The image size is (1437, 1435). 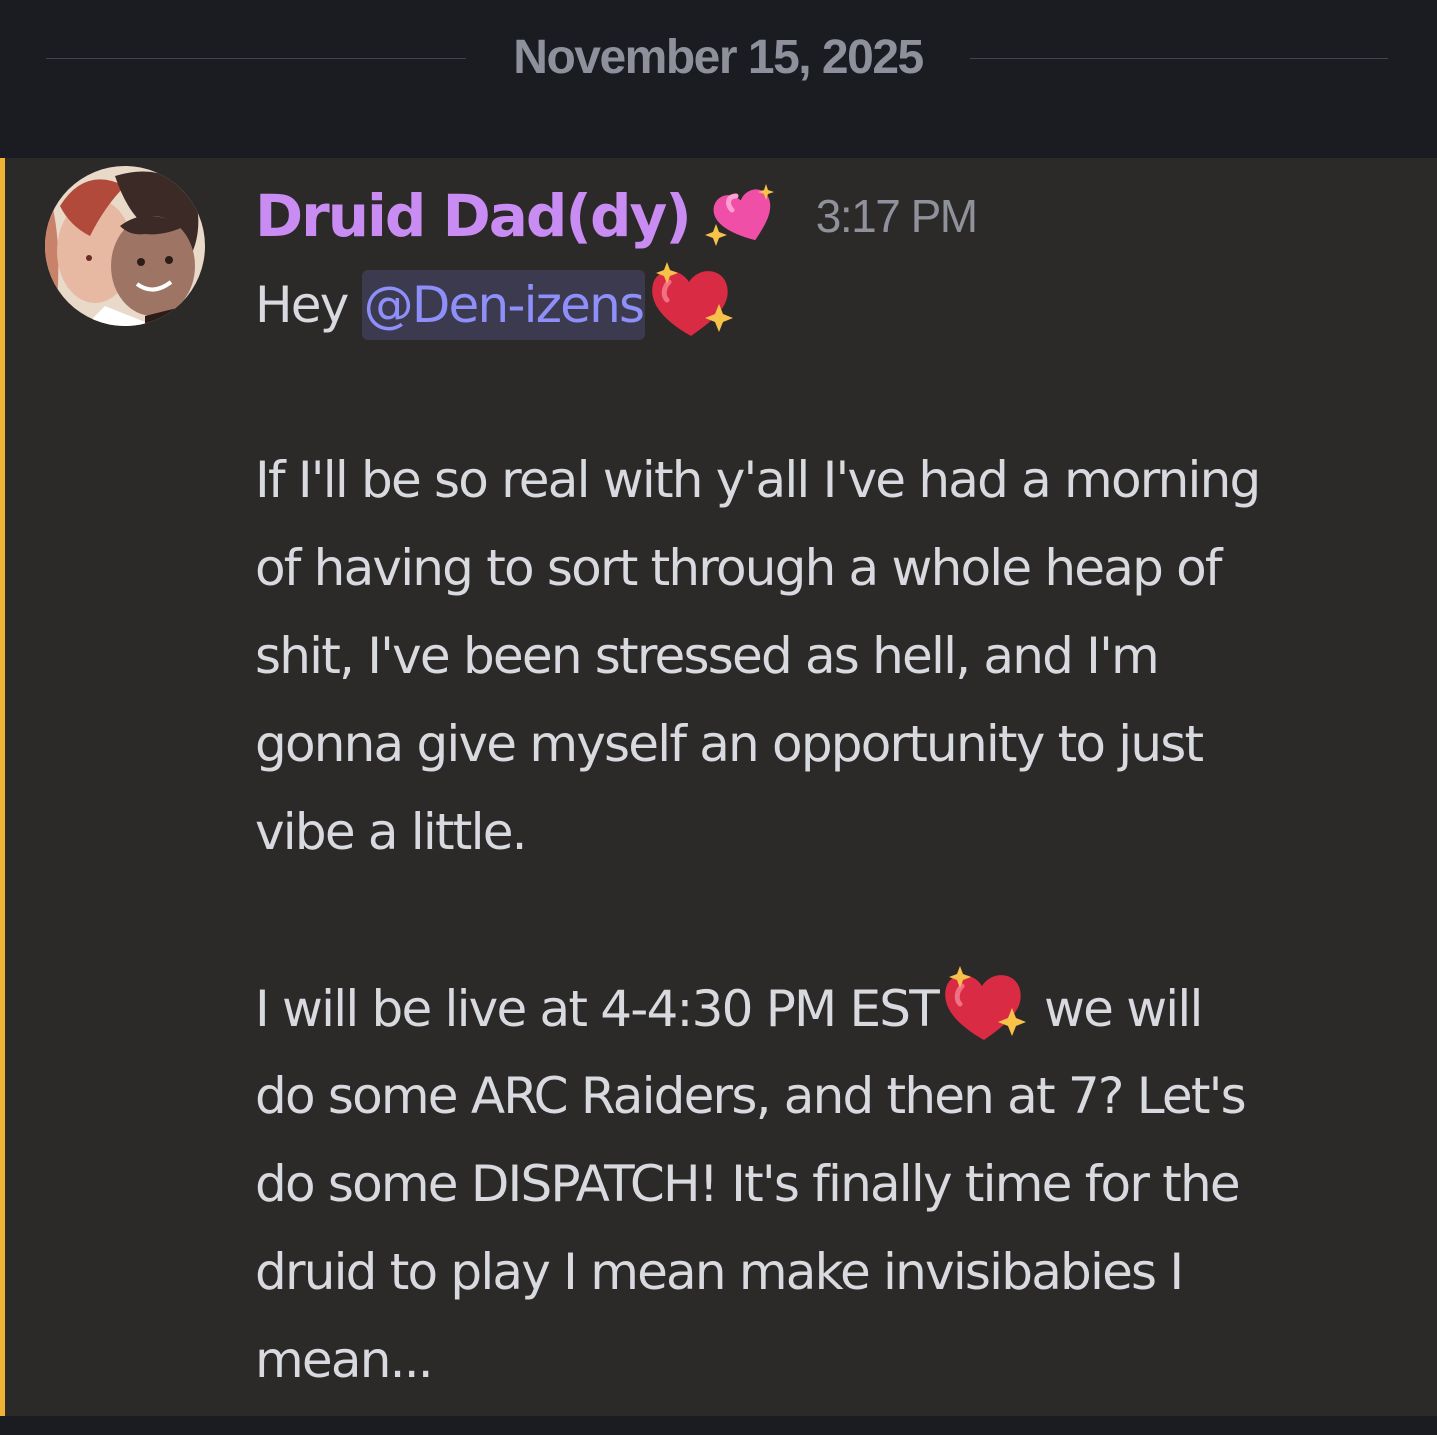 I want to click on date-divider: November 15, 2025, so click(x=718, y=79).